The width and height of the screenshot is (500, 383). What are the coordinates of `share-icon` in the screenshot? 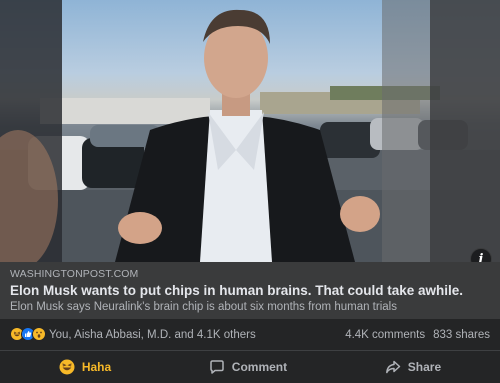 It's located at (393, 367).